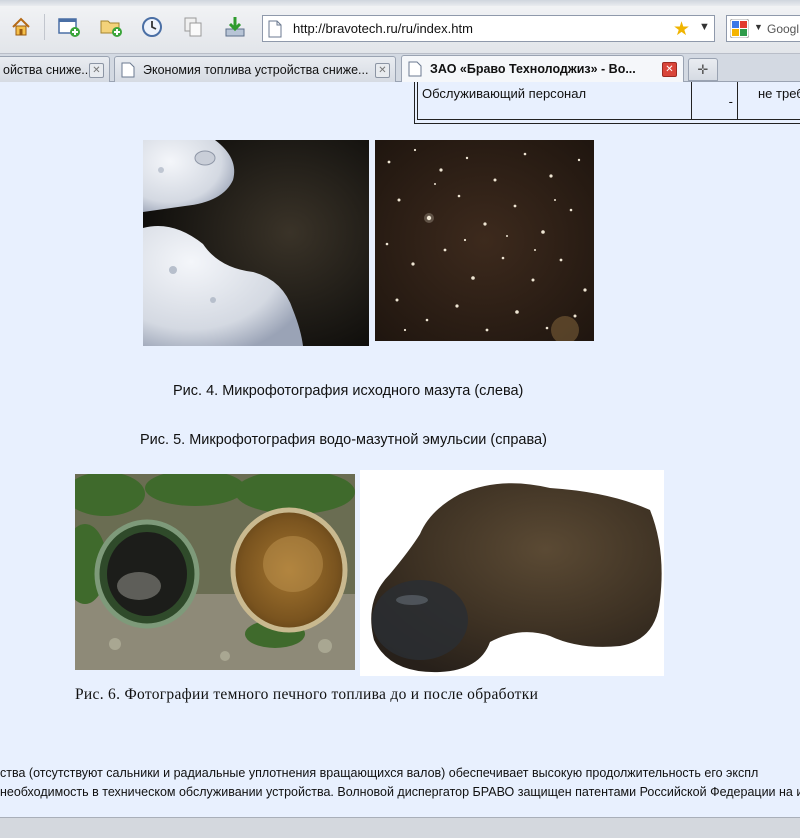 This screenshot has width=800, height=838. Describe the element at coordinates (484, 240) in the screenshot. I see `micrograph-water-fuel-emulsion` at that location.